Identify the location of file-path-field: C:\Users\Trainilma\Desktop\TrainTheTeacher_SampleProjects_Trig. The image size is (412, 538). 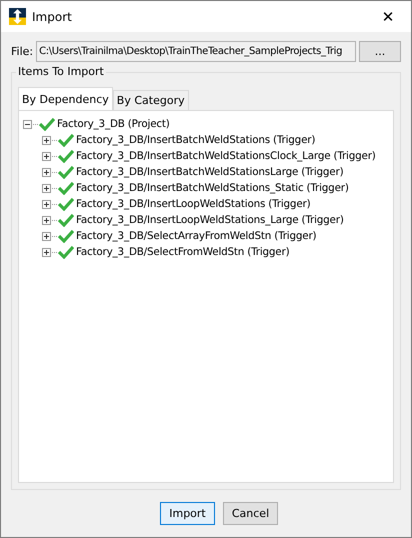
(196, 51).